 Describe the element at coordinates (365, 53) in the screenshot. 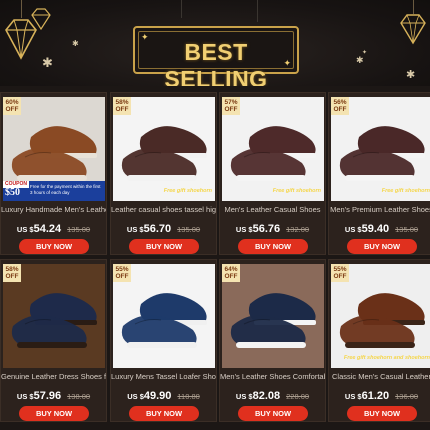

I see `snowflake-icon: ✦` at that location.